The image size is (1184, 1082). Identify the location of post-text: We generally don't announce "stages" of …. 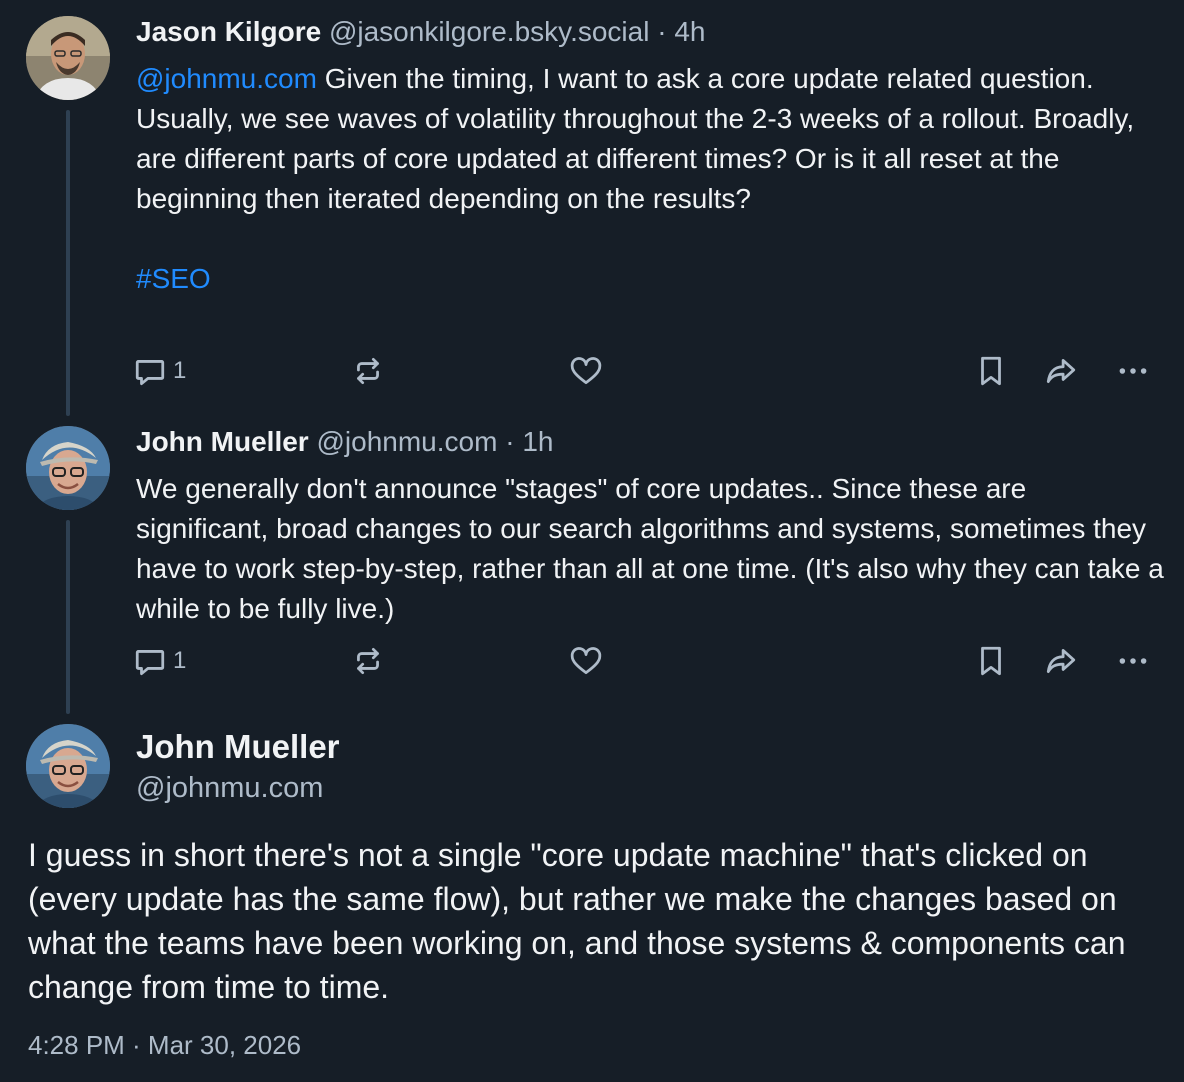
(651, 549).